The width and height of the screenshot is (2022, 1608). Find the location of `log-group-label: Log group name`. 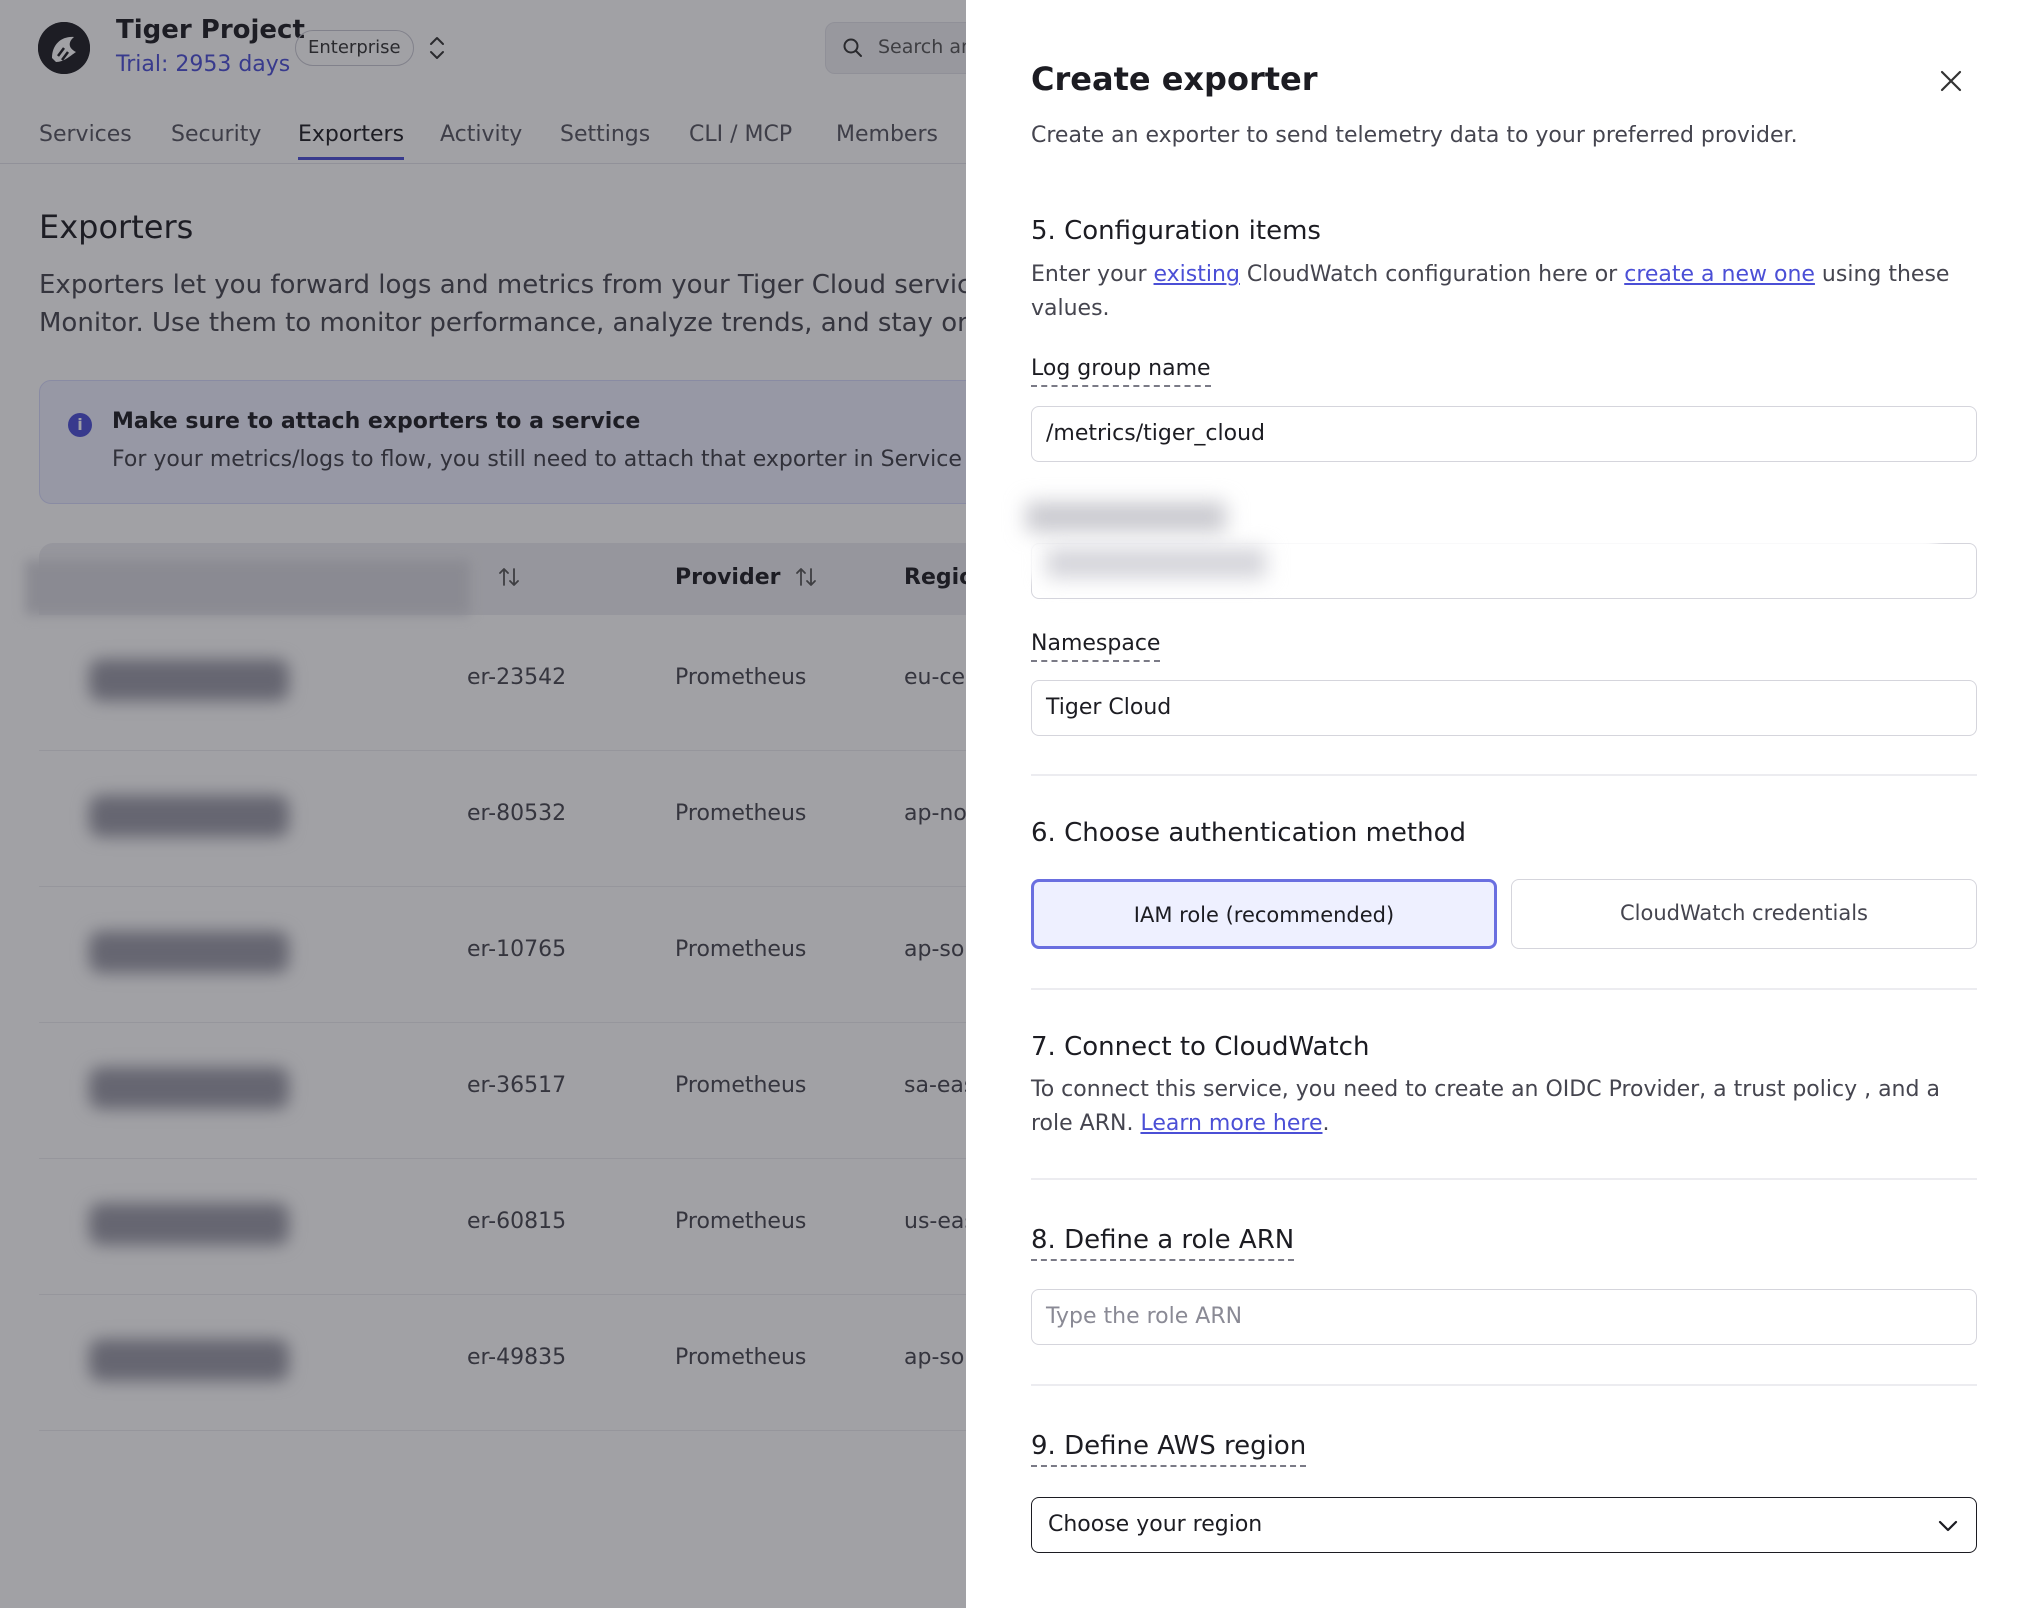

log-group-label: Log group name is located at coordinates (1121, 371).